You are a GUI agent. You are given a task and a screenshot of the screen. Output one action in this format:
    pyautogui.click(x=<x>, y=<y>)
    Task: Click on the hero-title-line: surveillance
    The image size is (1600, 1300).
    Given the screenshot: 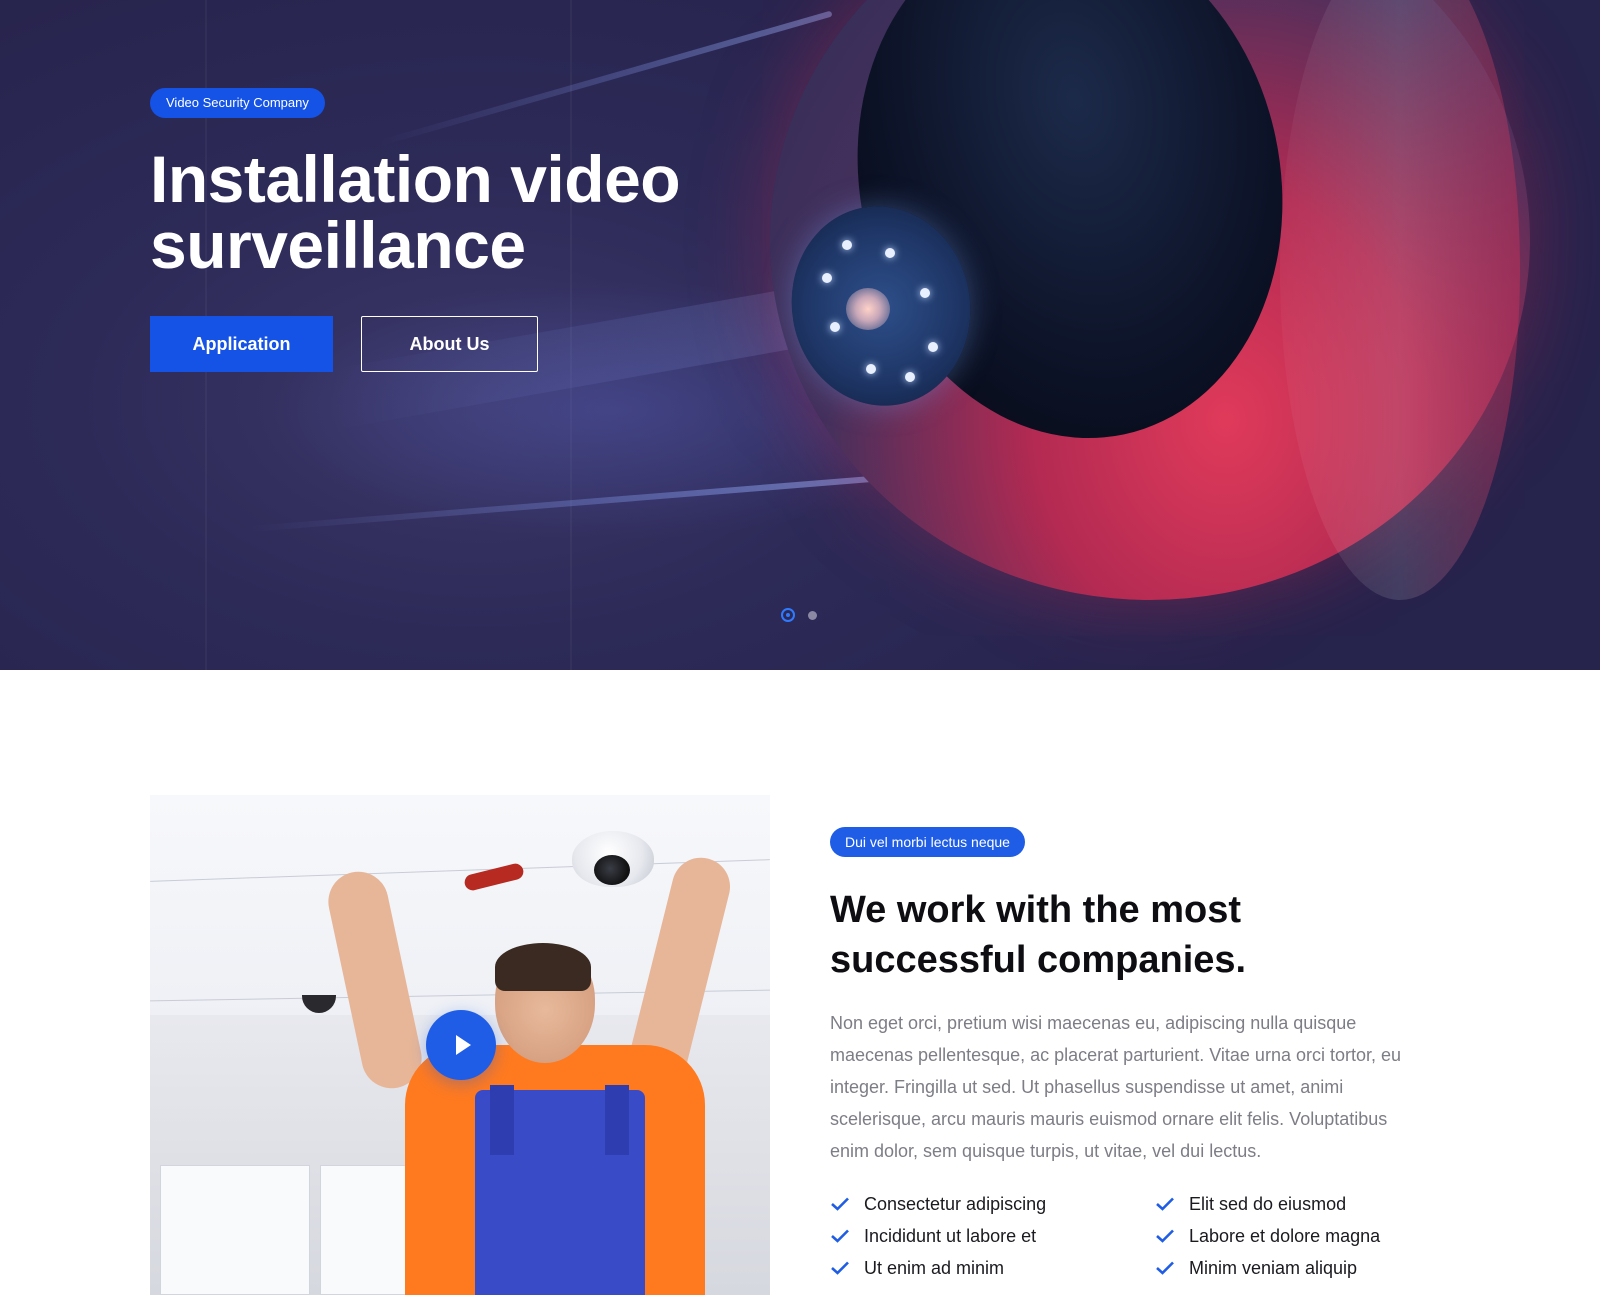 What is the action you would take?
    pyautogui.click(x=338, y=245)
    